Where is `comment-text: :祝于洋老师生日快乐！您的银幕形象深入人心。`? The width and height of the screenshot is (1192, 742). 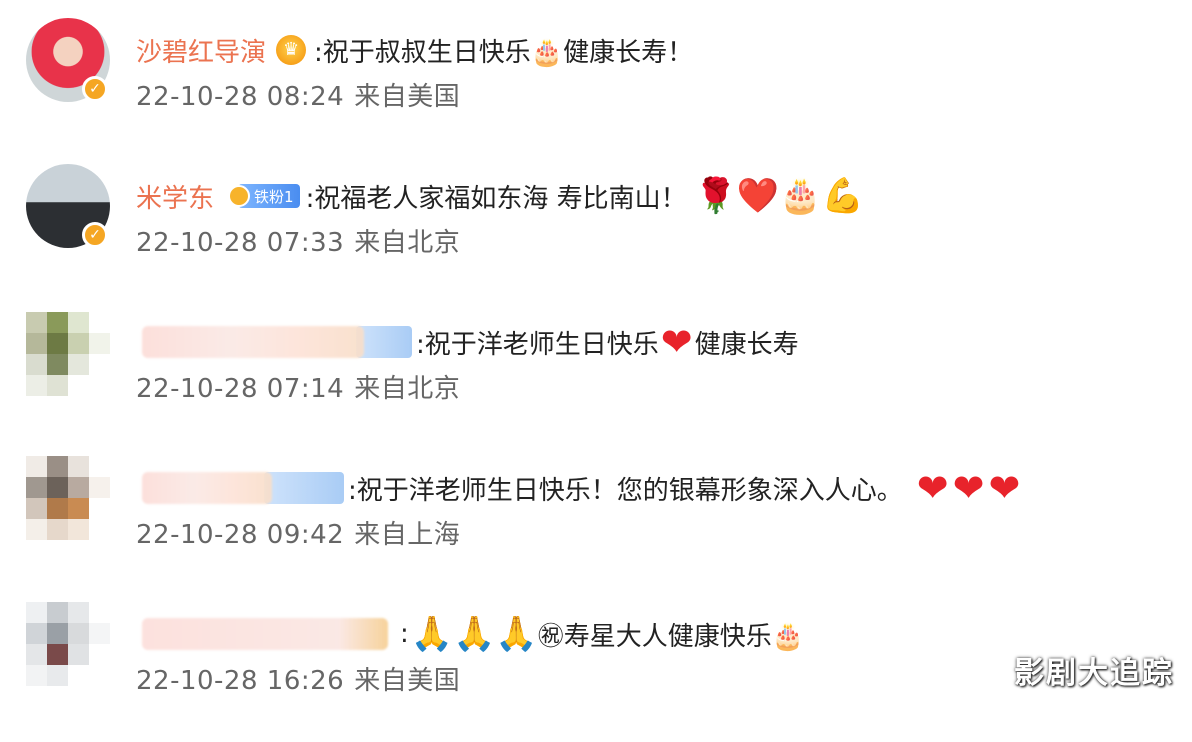
comment-text: :祝于洋老师生日快乐！您的银幕形象深入人心。 is located at coordinates (625, 490).